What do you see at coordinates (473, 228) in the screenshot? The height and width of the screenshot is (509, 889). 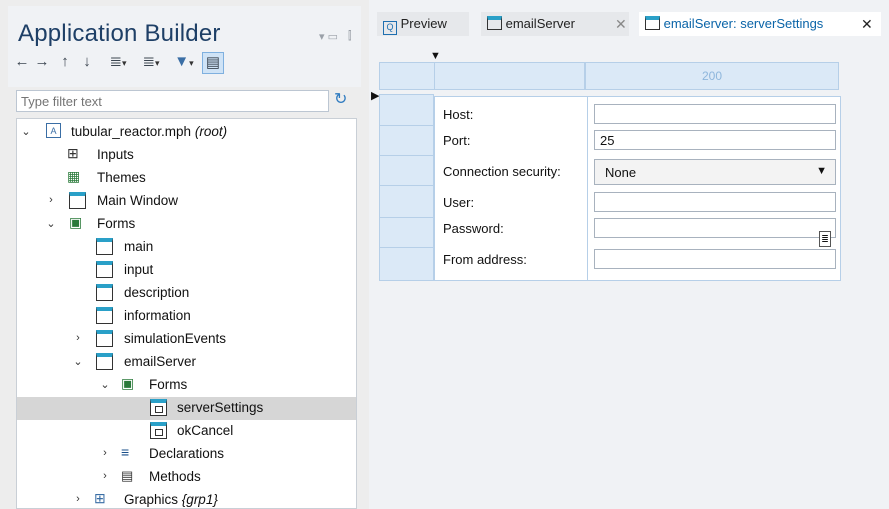 I see `password-label: Password:` at bounding box center [473, 228].